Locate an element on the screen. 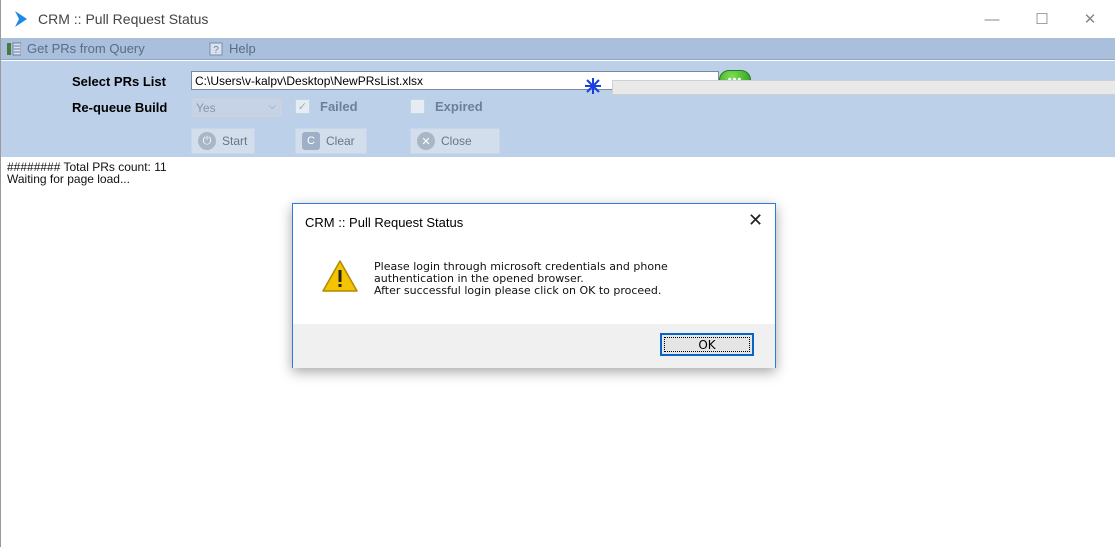  close-window-button: ✕ is located at coordinates (1090, 19).